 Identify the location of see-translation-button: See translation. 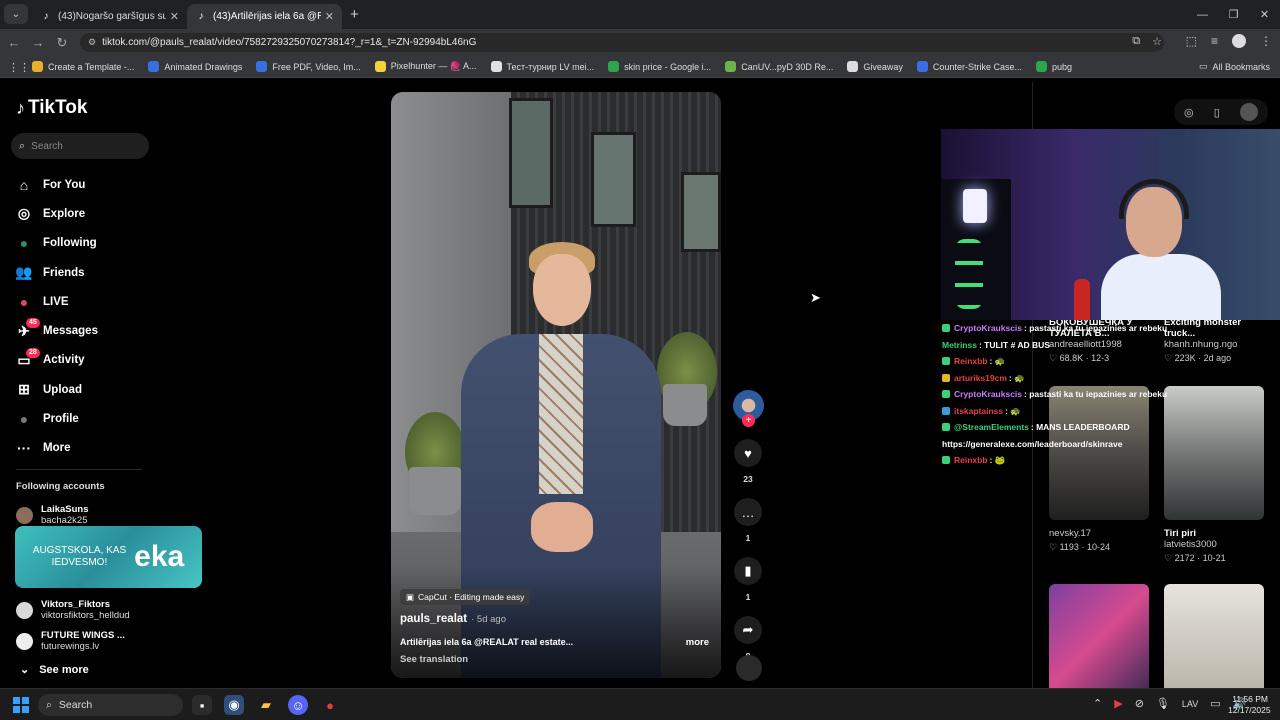
(434, 659).